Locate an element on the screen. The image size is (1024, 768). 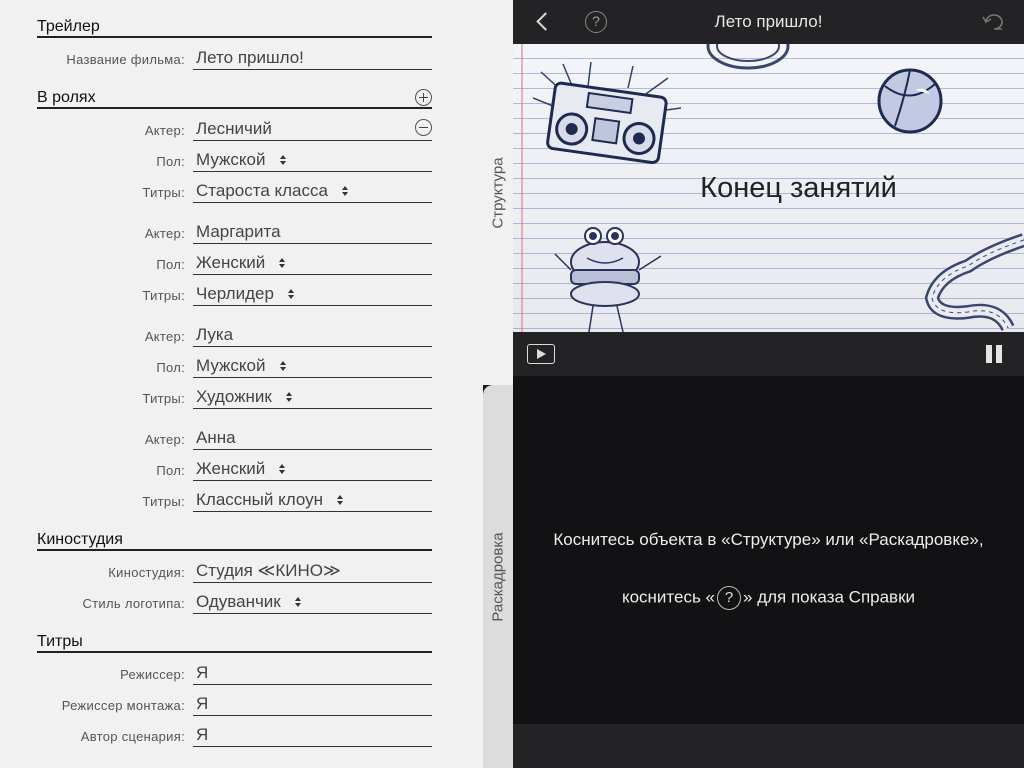
bottom-bar is located at coordinates (768, 746).